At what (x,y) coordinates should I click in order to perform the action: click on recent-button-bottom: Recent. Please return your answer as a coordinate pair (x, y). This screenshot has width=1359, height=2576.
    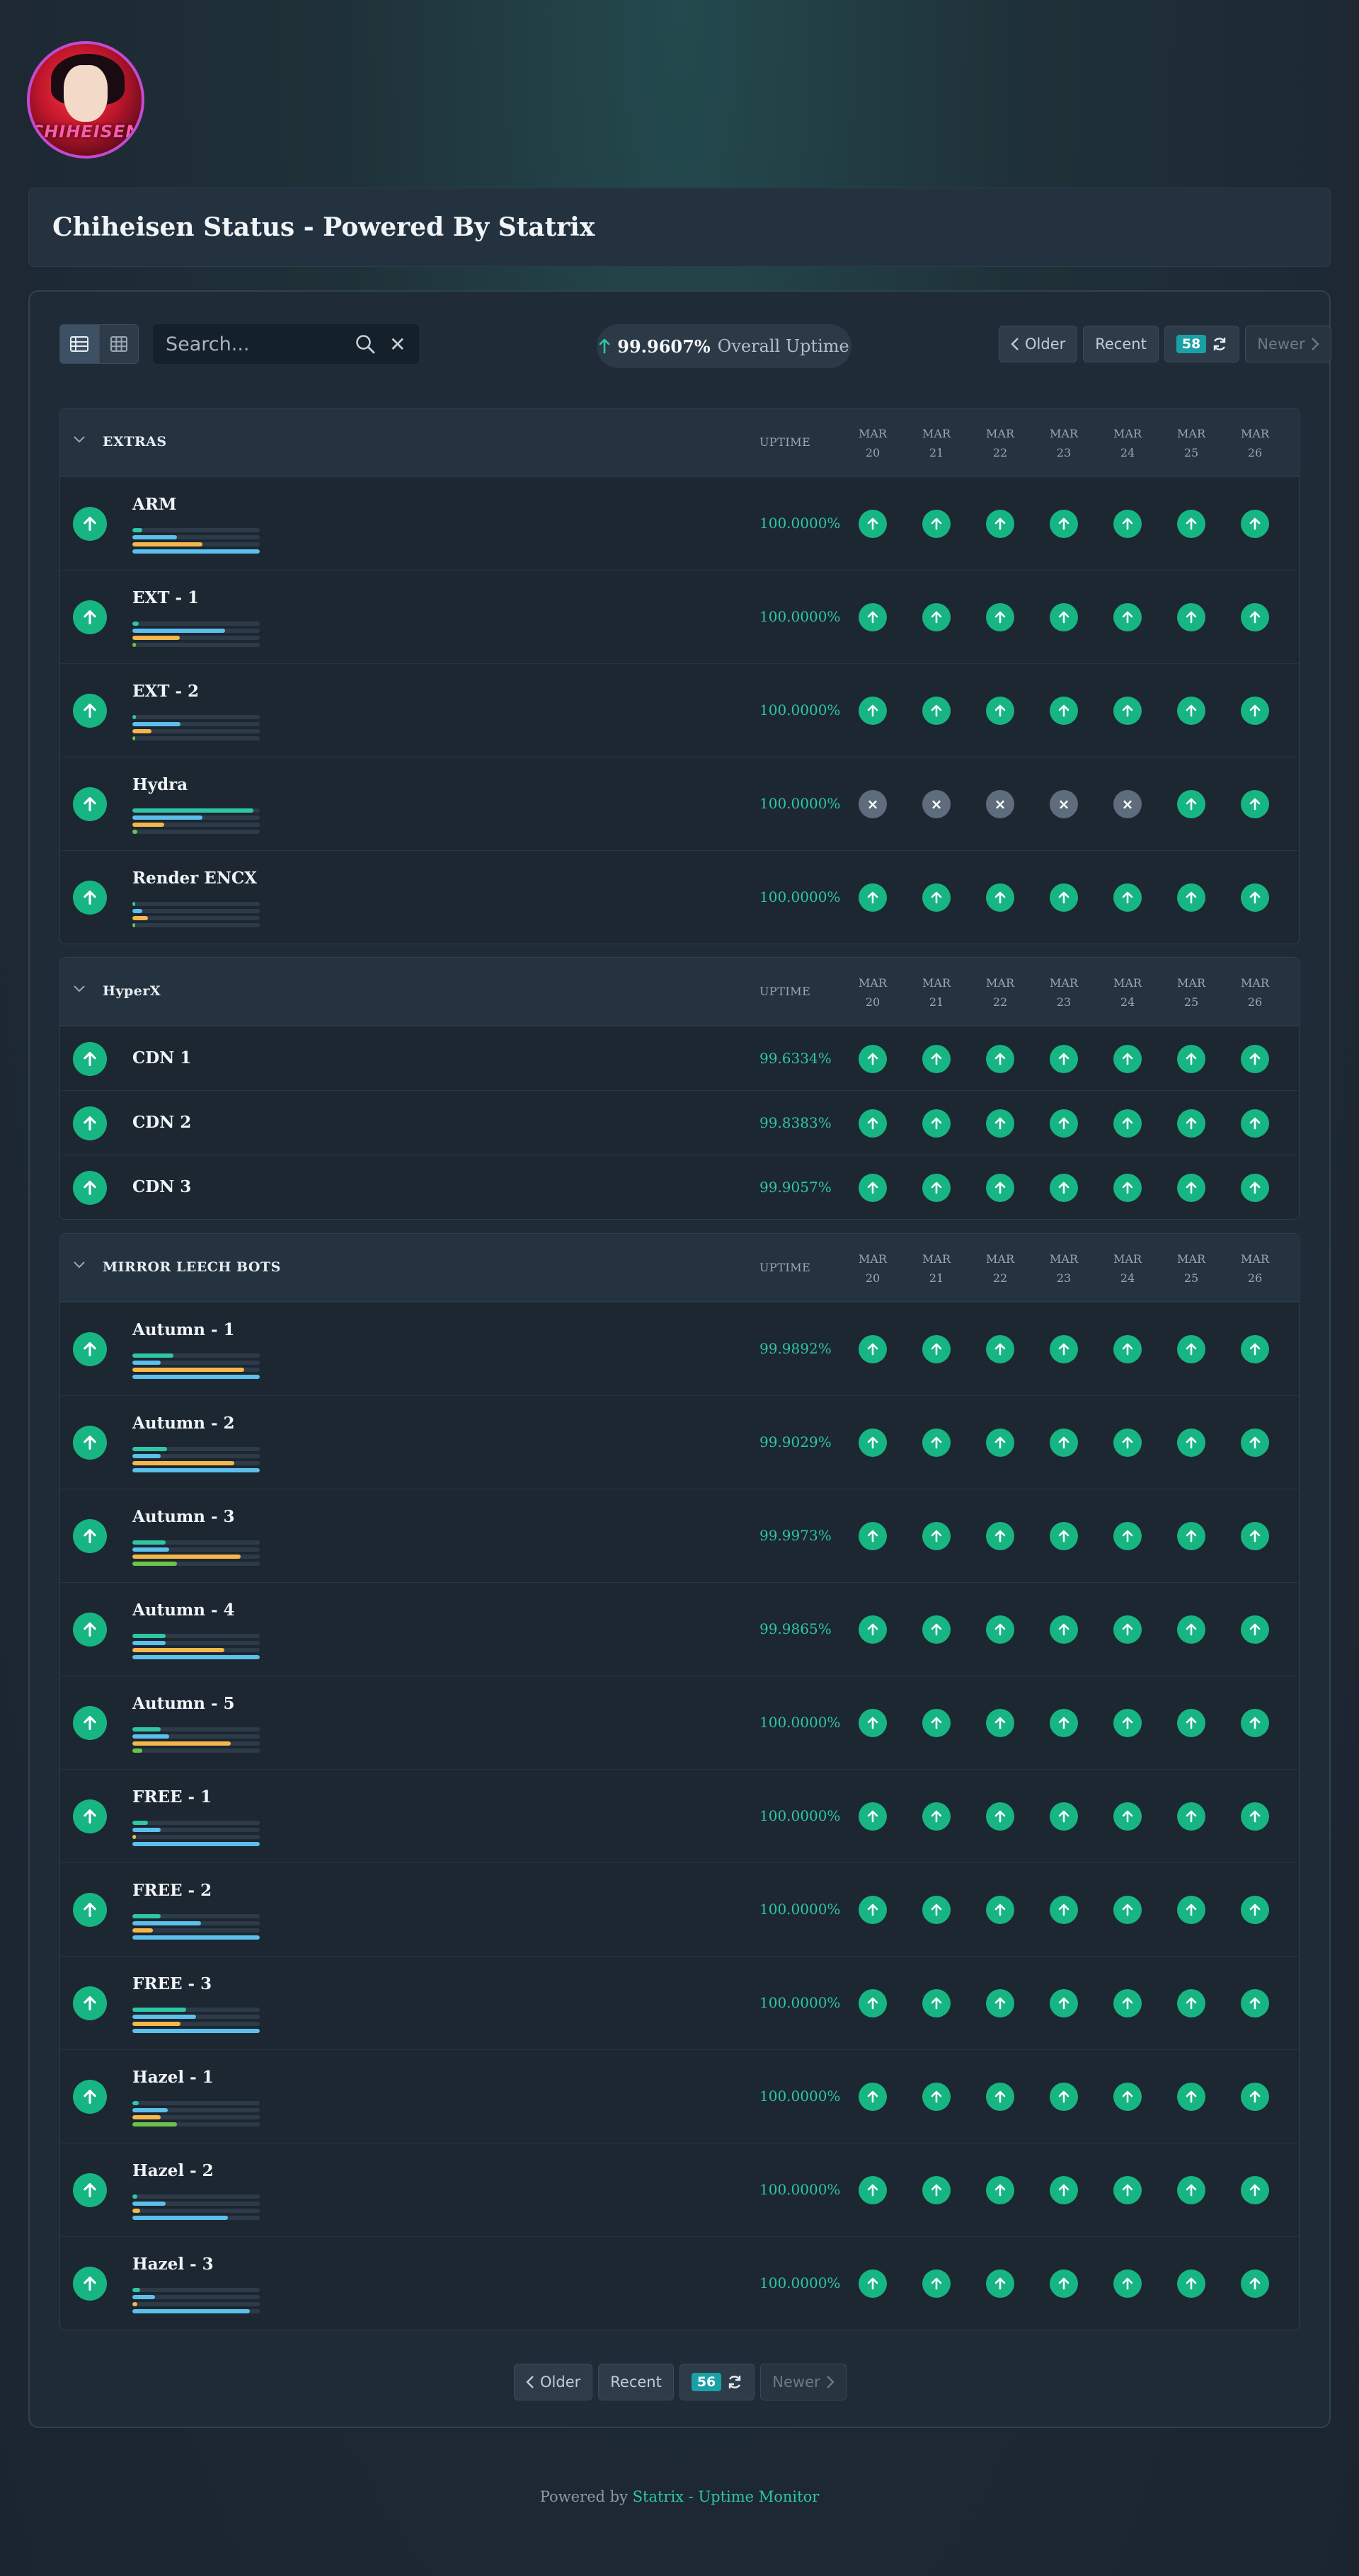
    Looking at the image, I should click on (636, 2382).